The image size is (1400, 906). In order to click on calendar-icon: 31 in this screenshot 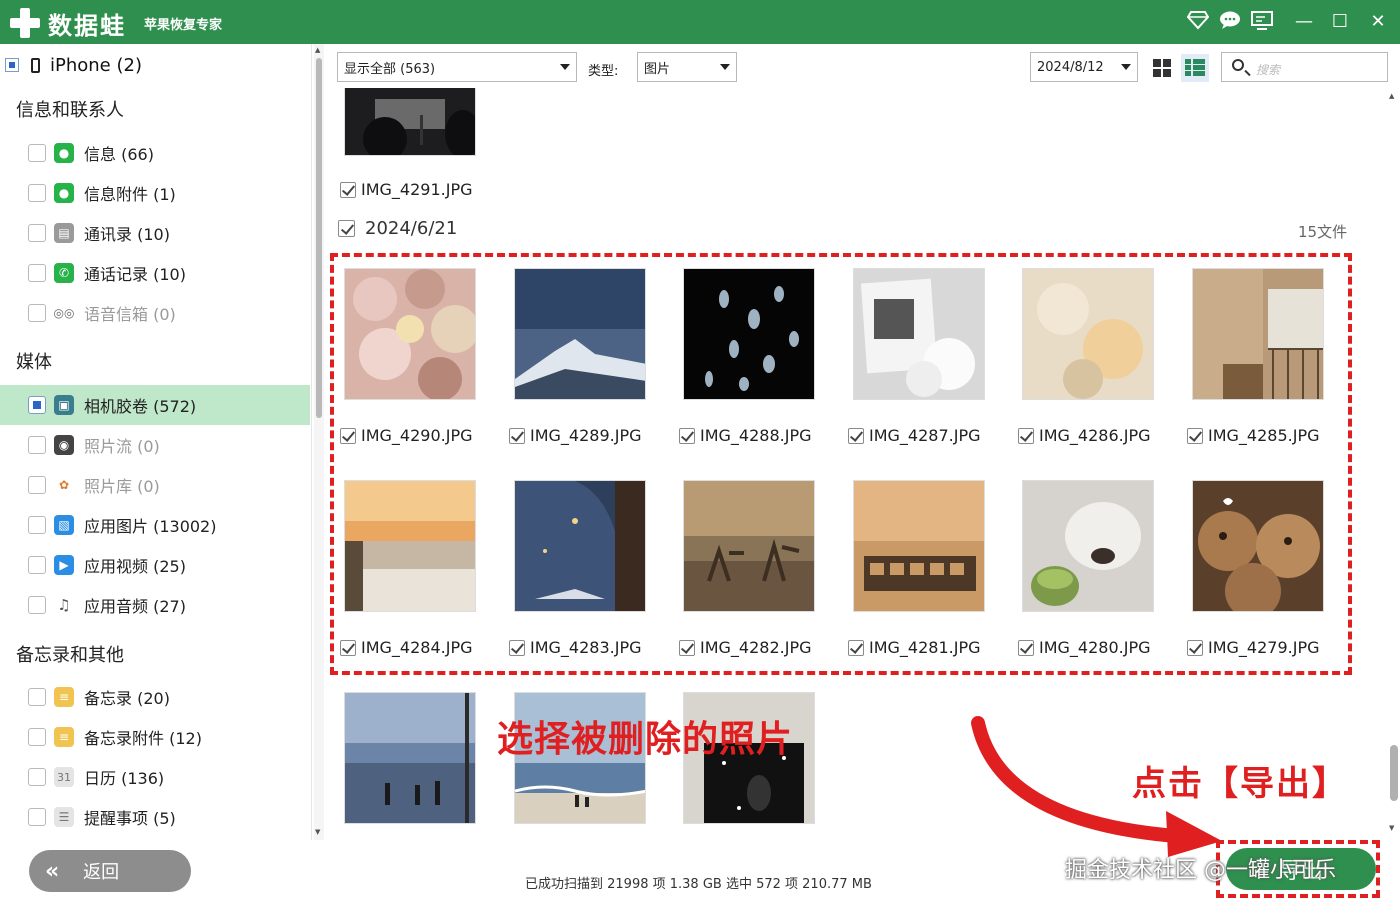, I will do `click(64, 777)`.